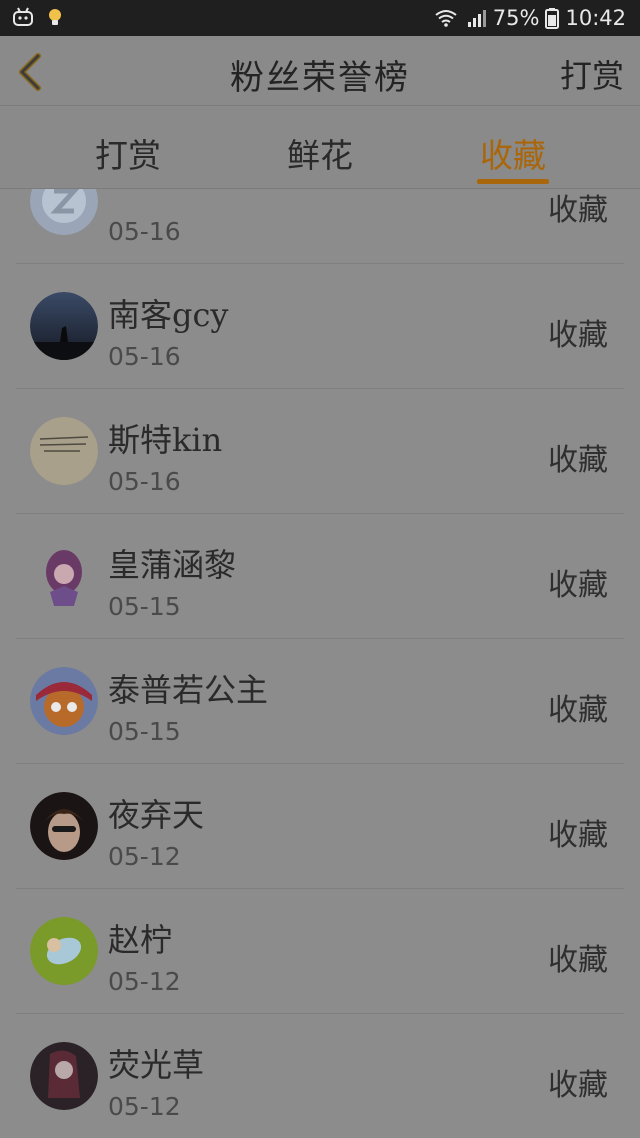  Describe the element at coordinates (168, 315) in the screenshot. I see `fan-name: 南客gcy` at that location.